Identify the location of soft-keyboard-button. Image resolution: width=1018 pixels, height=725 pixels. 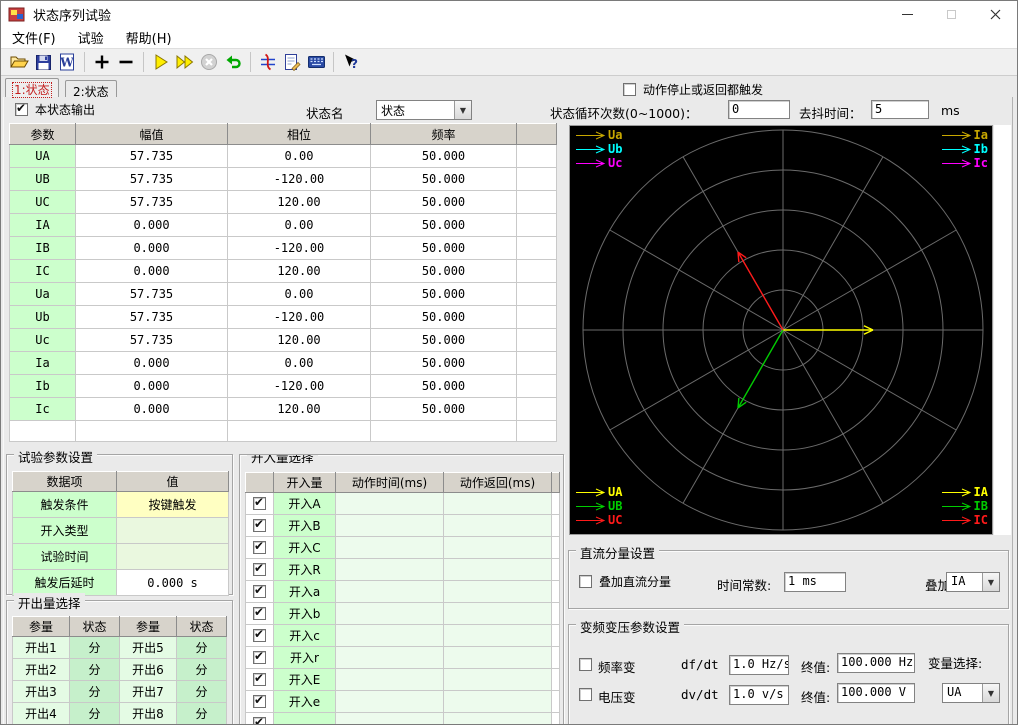
(316, 62).